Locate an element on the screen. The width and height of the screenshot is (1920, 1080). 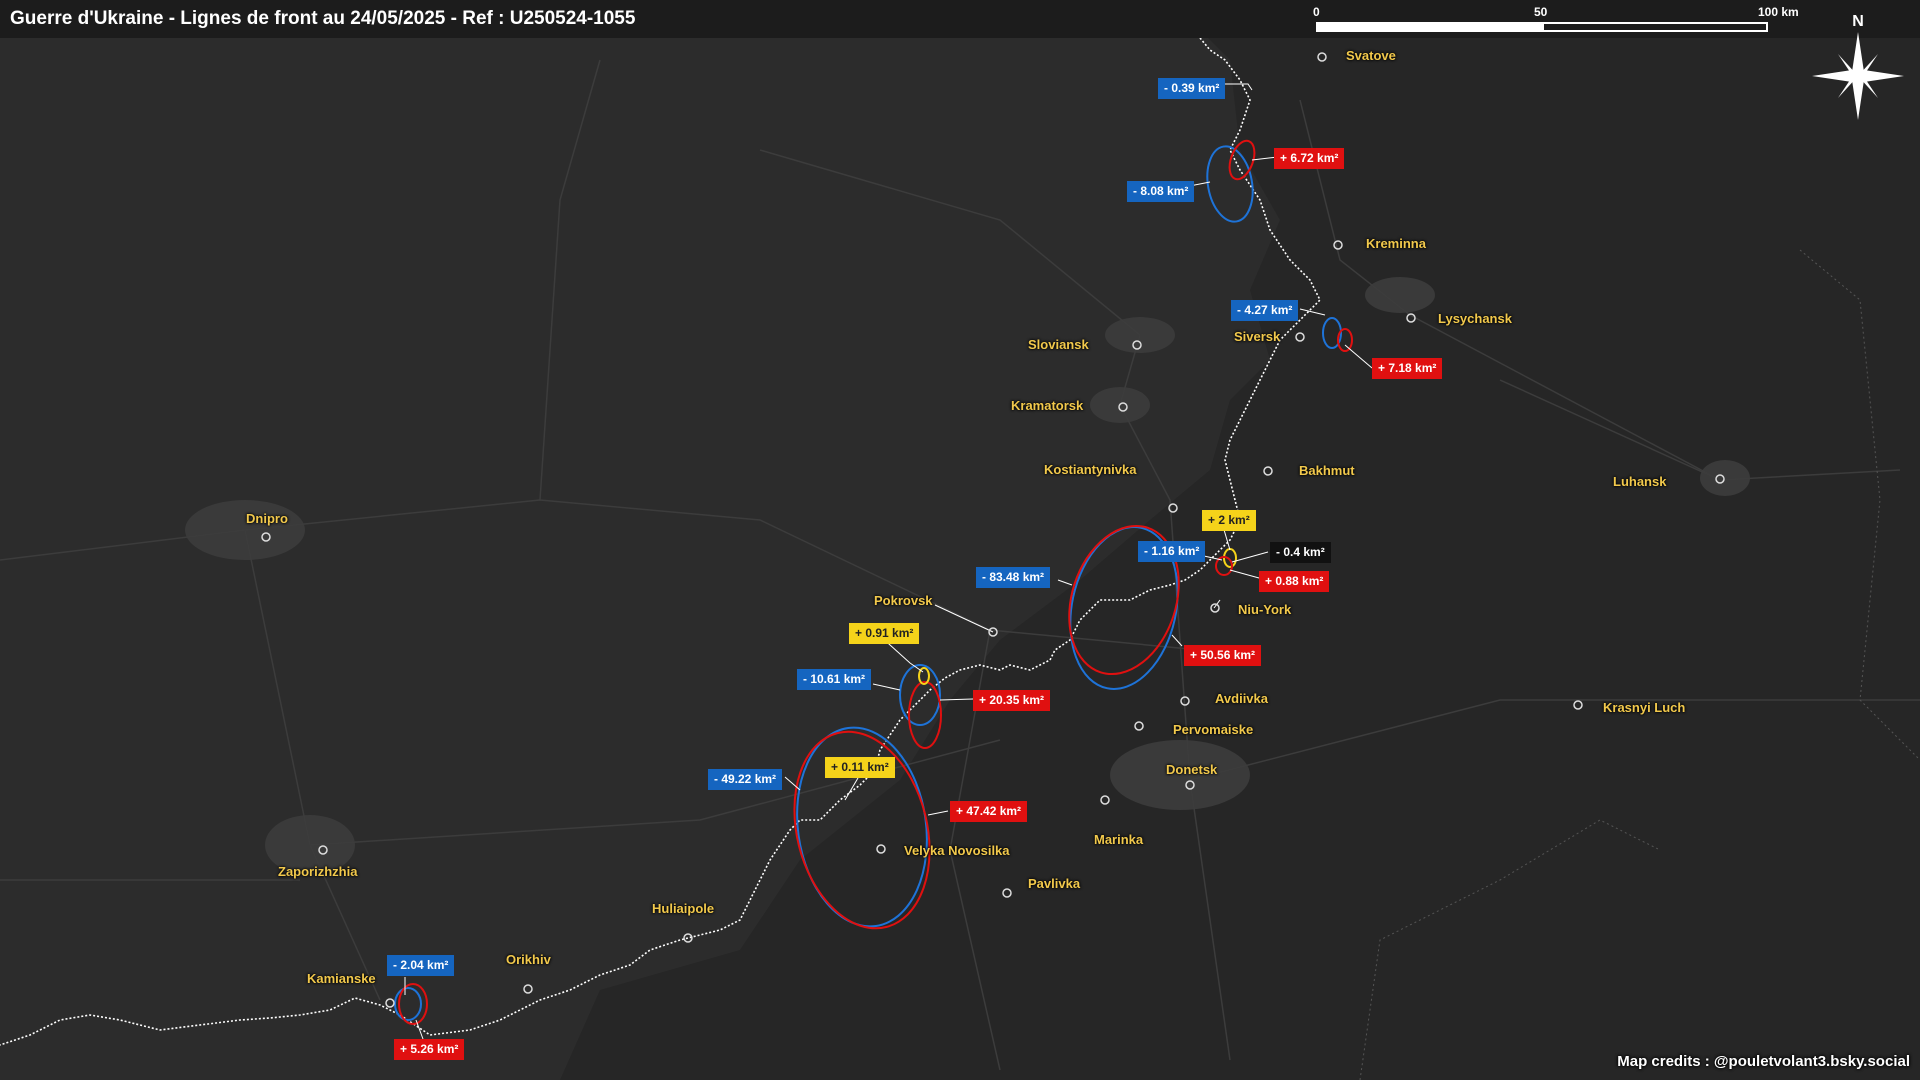
compass-star-icon: N is located at coordinates (1858, 66).